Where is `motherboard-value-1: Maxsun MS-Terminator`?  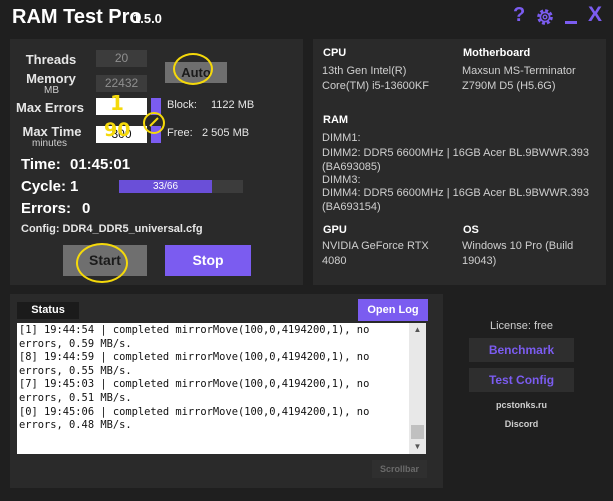 motherboard-value-1: Maxsun MS-Terminator is located at coordinates (519, 71).